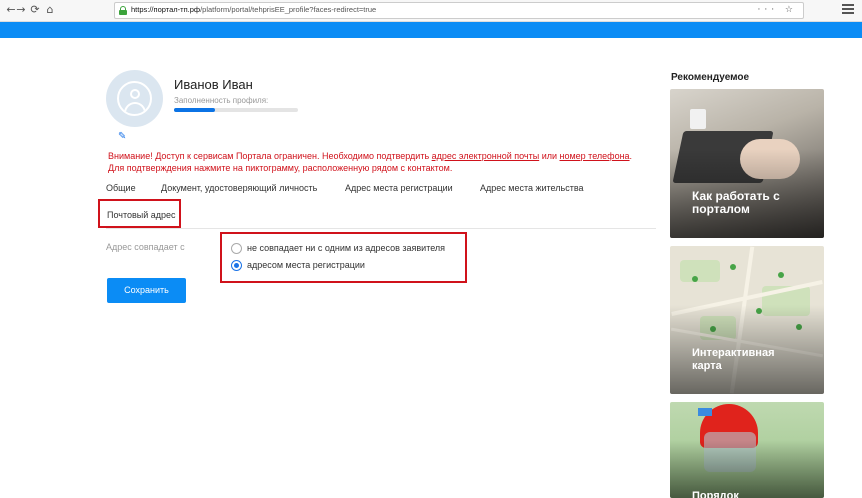  Describe the element at coordinates (146, 290) in the screenshot. I see `save-button: Сохранить` at that location.